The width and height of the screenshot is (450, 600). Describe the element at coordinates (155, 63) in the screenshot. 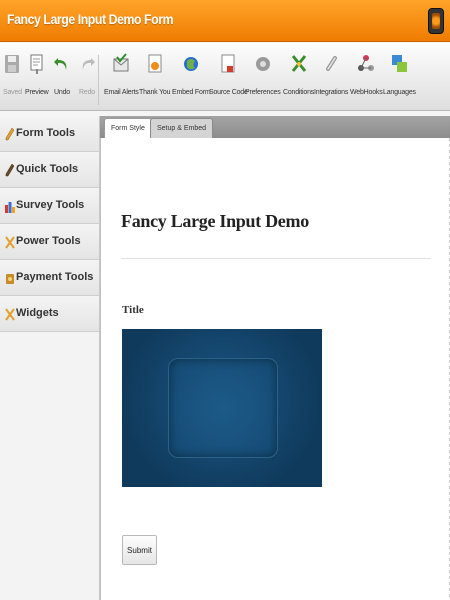

I see `thank-you-icon` at that location.